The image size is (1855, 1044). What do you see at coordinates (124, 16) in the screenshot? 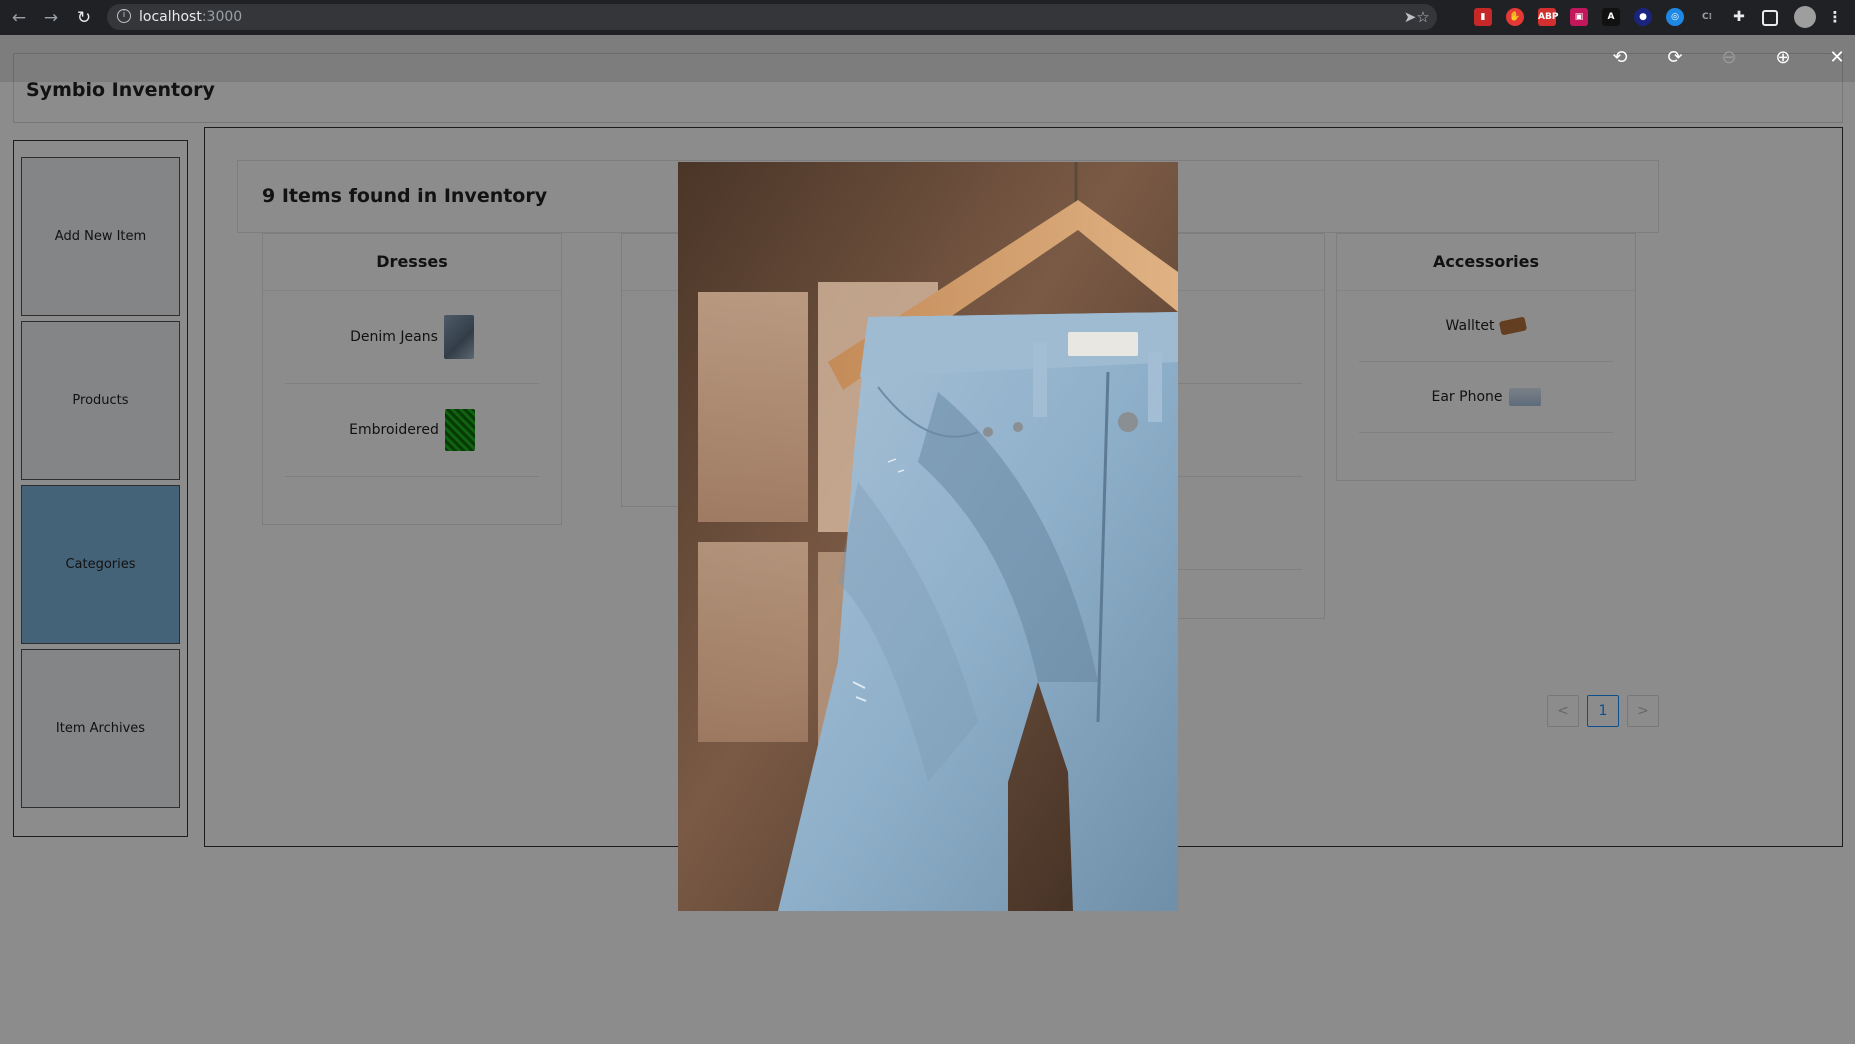
I see `site-info-icon: i` at bounding box center [124, 16].